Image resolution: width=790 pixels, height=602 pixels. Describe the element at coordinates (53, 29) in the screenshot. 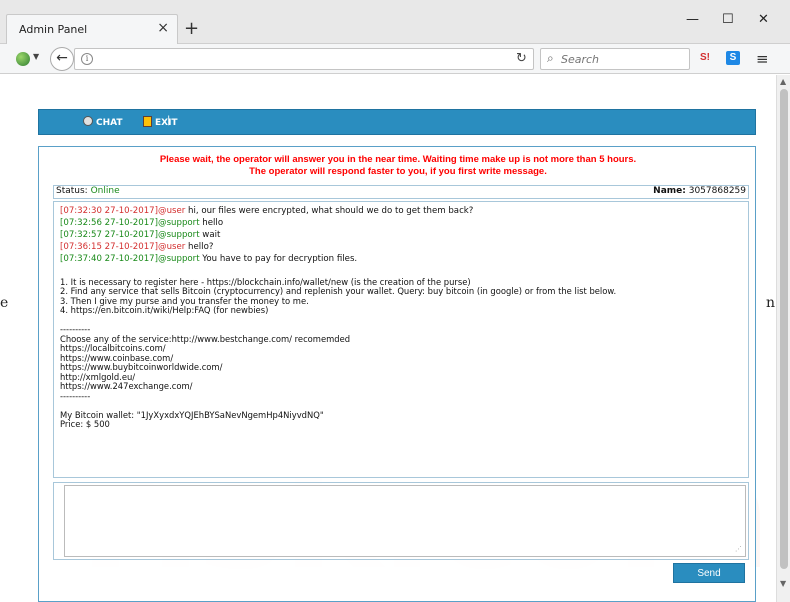

I see `tab-title: Admin Panel` at that location.